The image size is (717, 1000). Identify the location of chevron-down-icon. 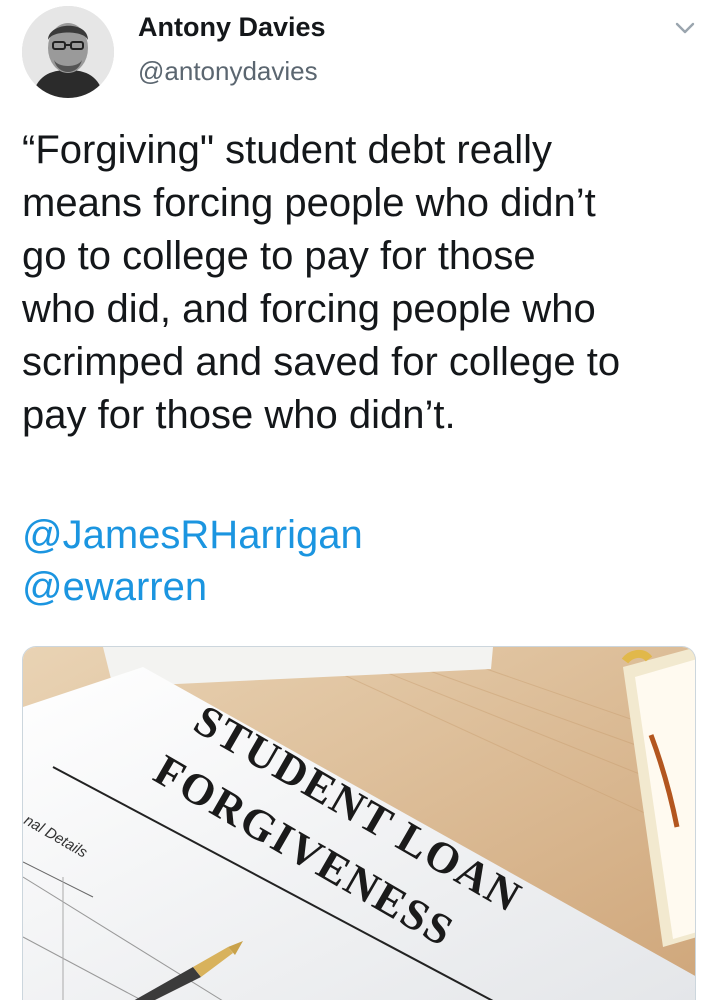
(685, 28).